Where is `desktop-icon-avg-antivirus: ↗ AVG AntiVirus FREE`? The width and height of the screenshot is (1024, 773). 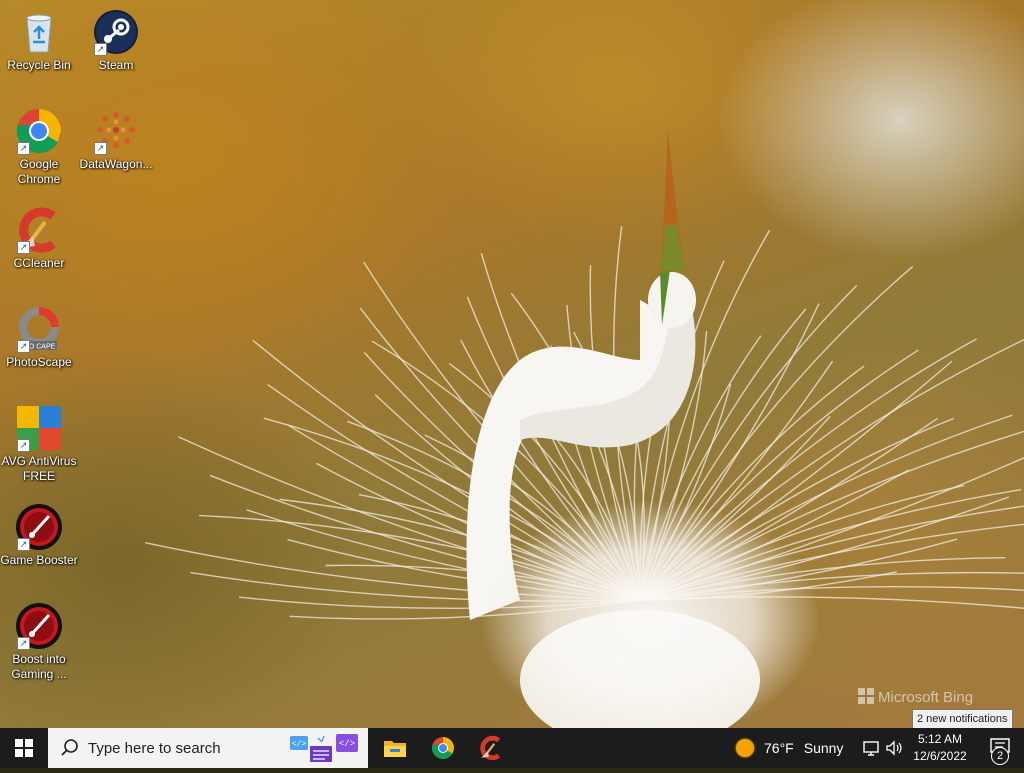
desktop-icon-avg-antivirus: ↗ AVG AntiVirus FREE is located at coordinates (39, 444).